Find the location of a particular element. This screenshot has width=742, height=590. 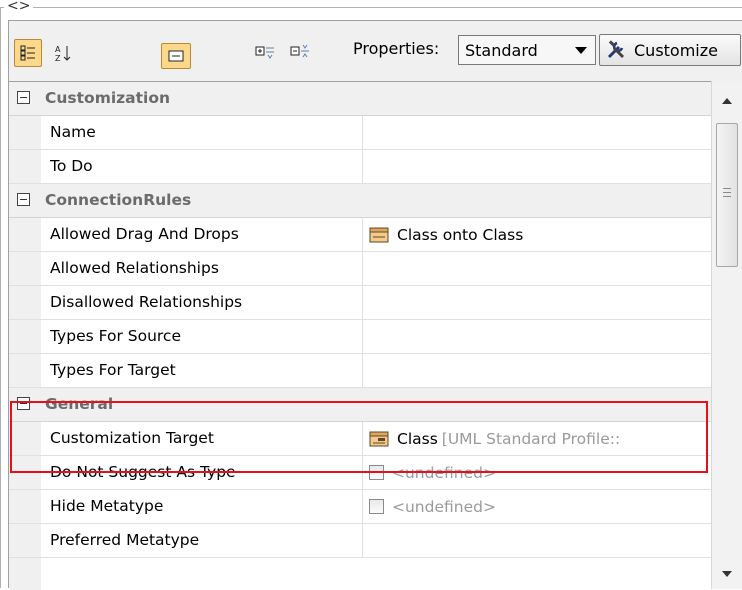

property-value-cell: Class onto Class is located at coordinates (446, 234).